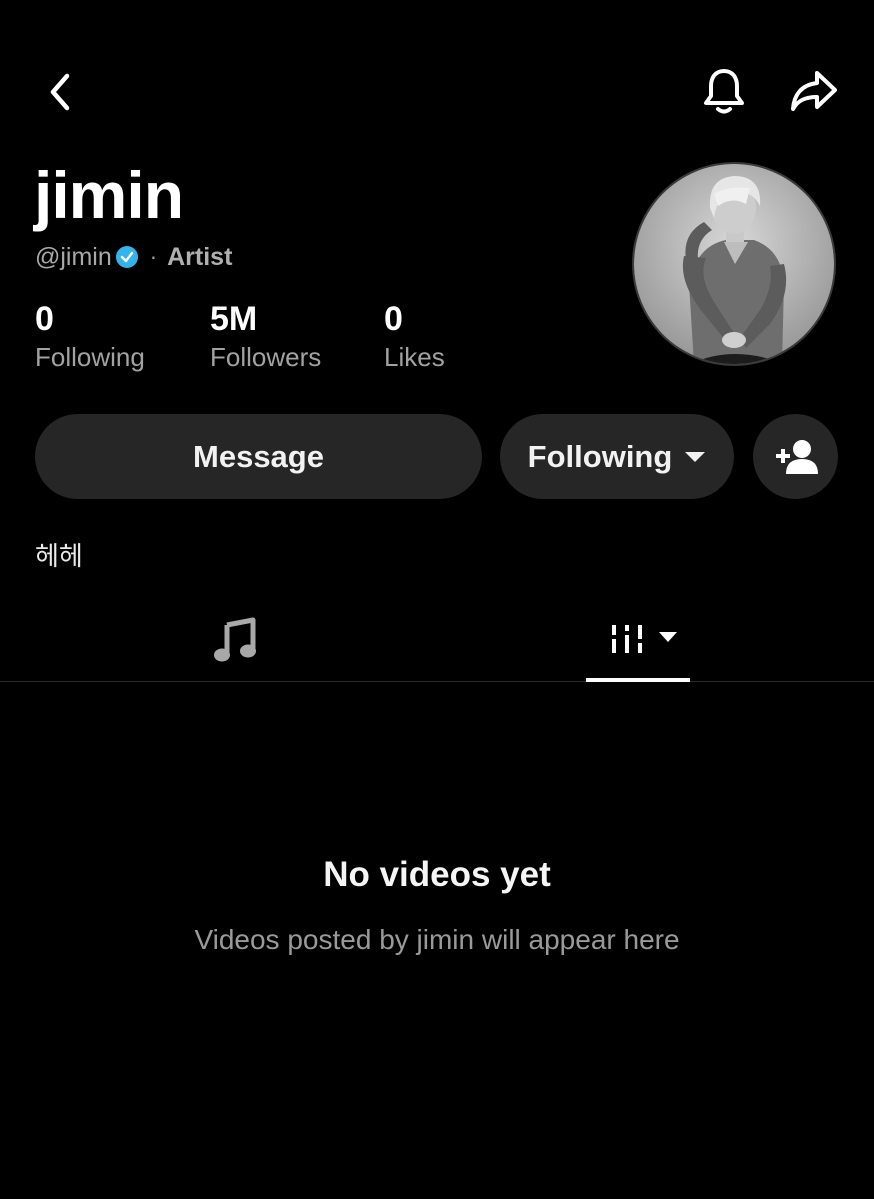  I want to click on back-button, so click(60, 92).